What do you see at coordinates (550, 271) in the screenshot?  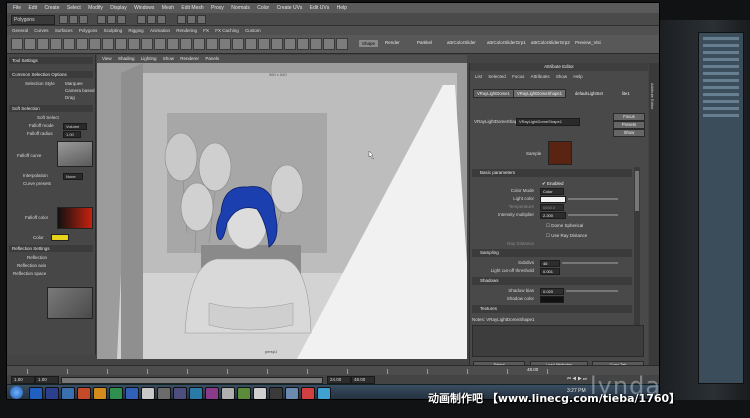 I see `cutoff-threshold-field: 0.001` at bounding box center [550, 271].